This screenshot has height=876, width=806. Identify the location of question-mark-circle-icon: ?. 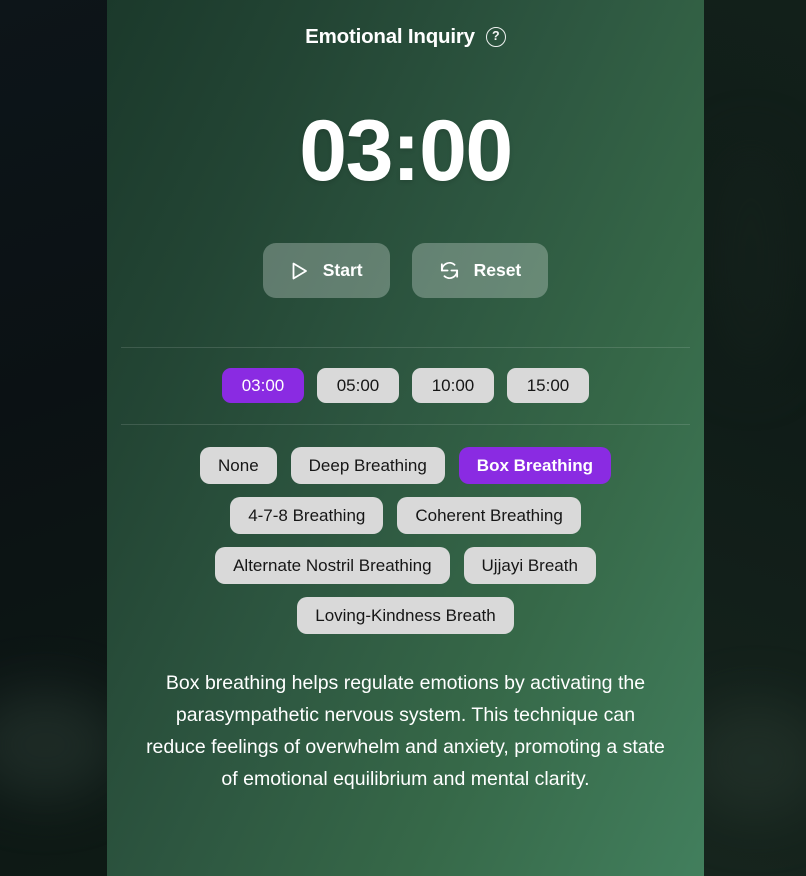
(495, 37).